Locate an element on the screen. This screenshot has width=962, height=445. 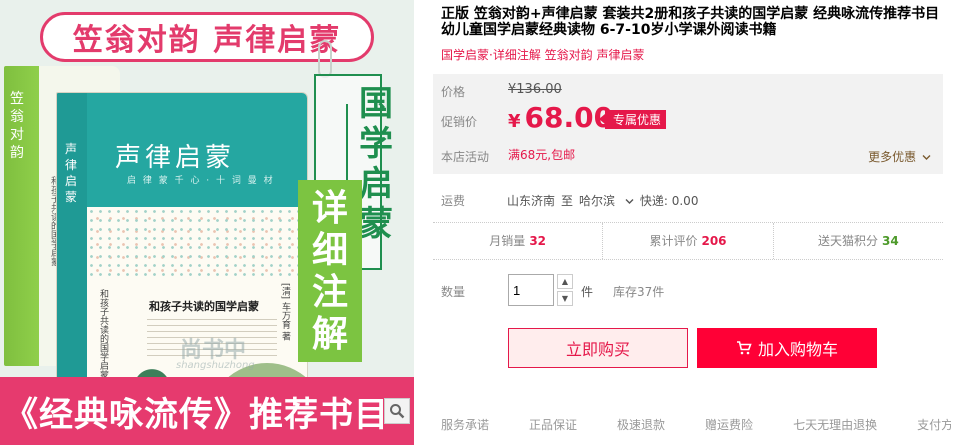
promise-item: 正品保证 is located at coordinates (553, 425).